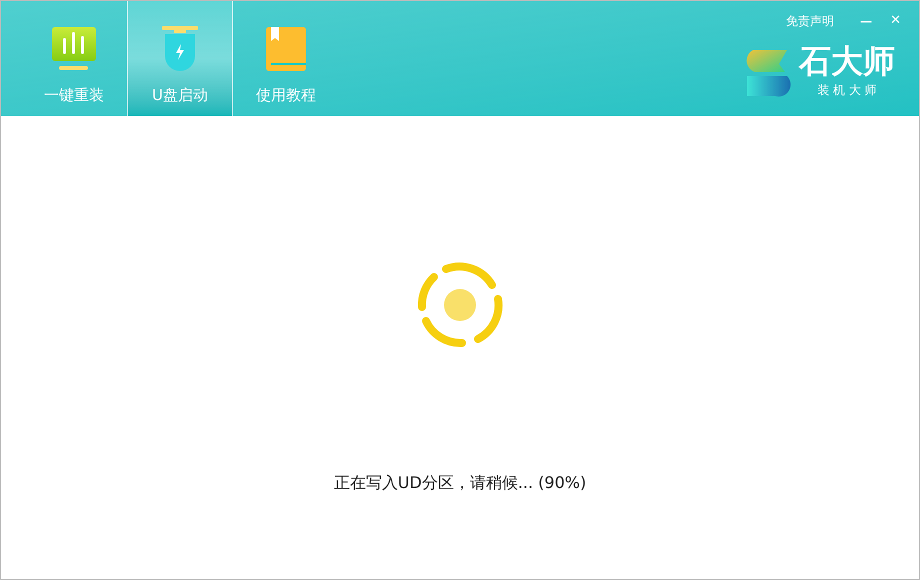  Describe the element at coordinates (460, 483) in the screenshot. I see `progress-status-text: 正在写入UD分区，请稍候... (90%)` at that location.